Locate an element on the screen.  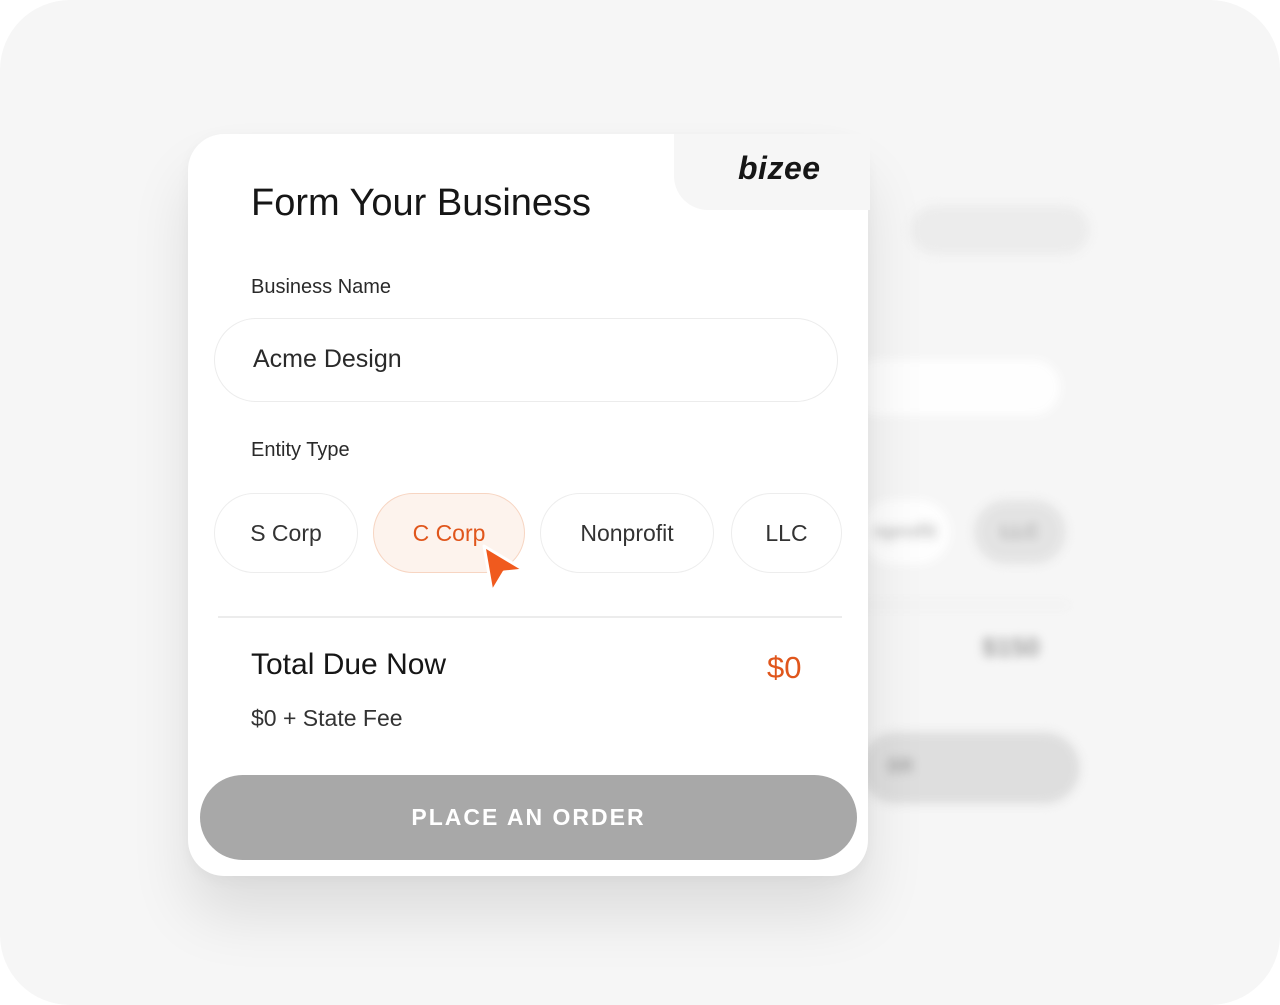
background-button: ER is located at coordinates (970, 768).